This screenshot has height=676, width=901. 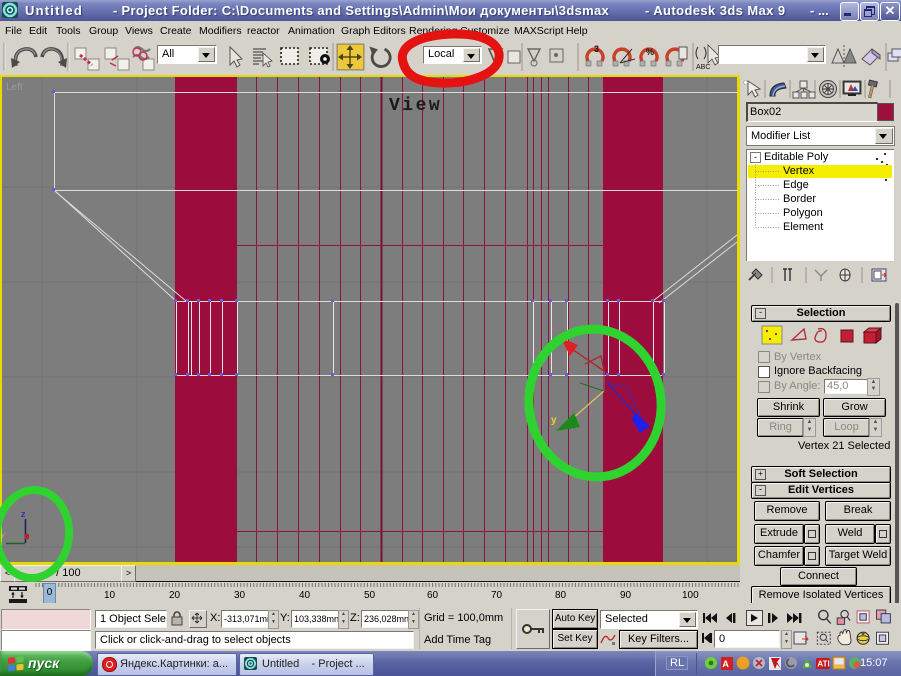 I want to click on svg-text: 3, so click(x=596, y=49).